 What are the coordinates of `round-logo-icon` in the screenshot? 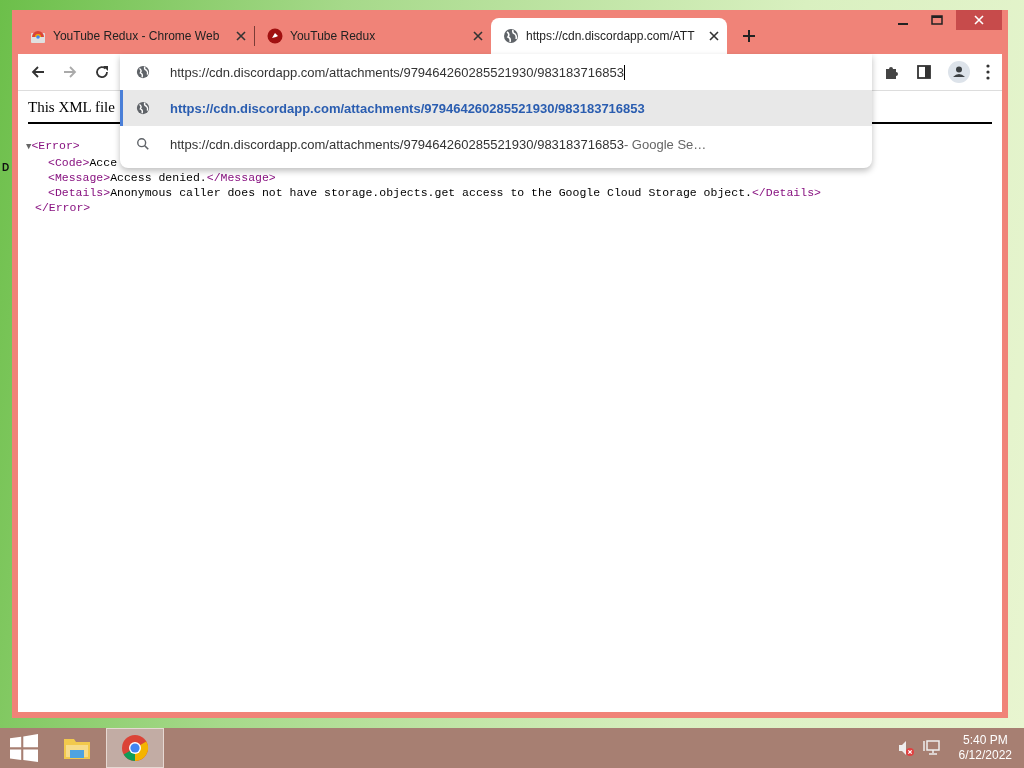 It's located at (275, 36).